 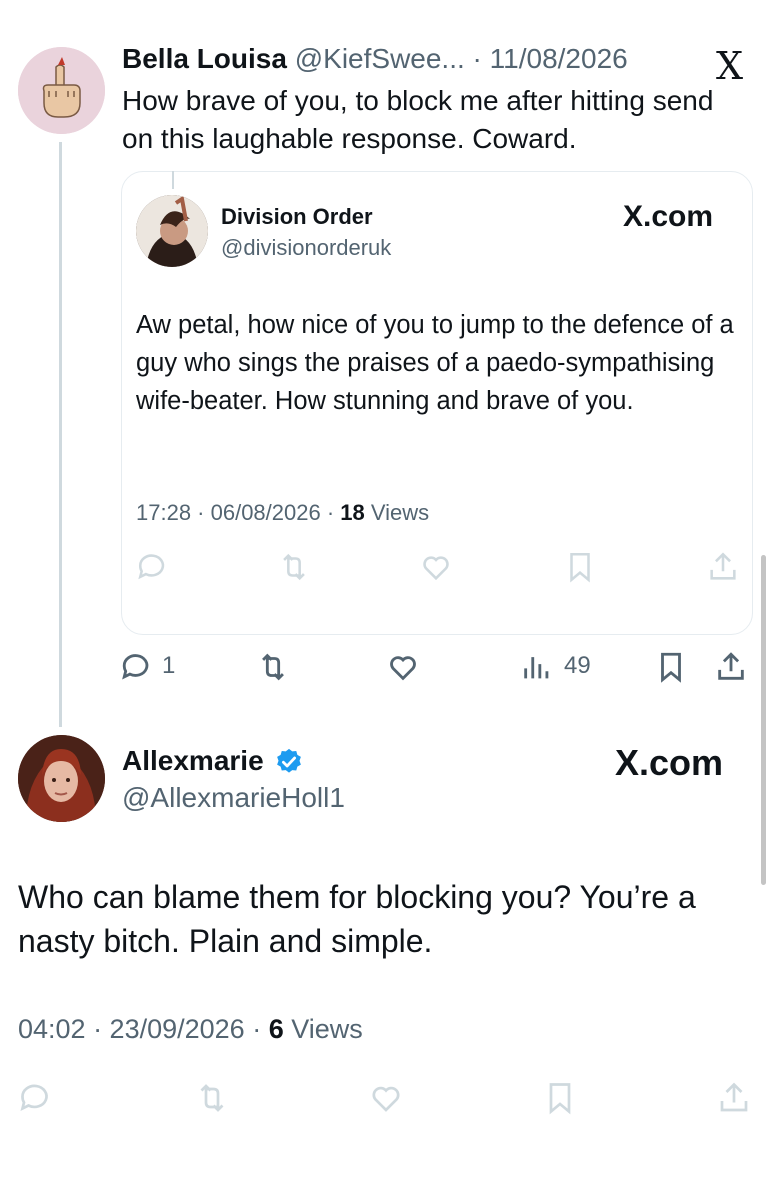 I want to click on views-icon, so click(x=537, y=667).